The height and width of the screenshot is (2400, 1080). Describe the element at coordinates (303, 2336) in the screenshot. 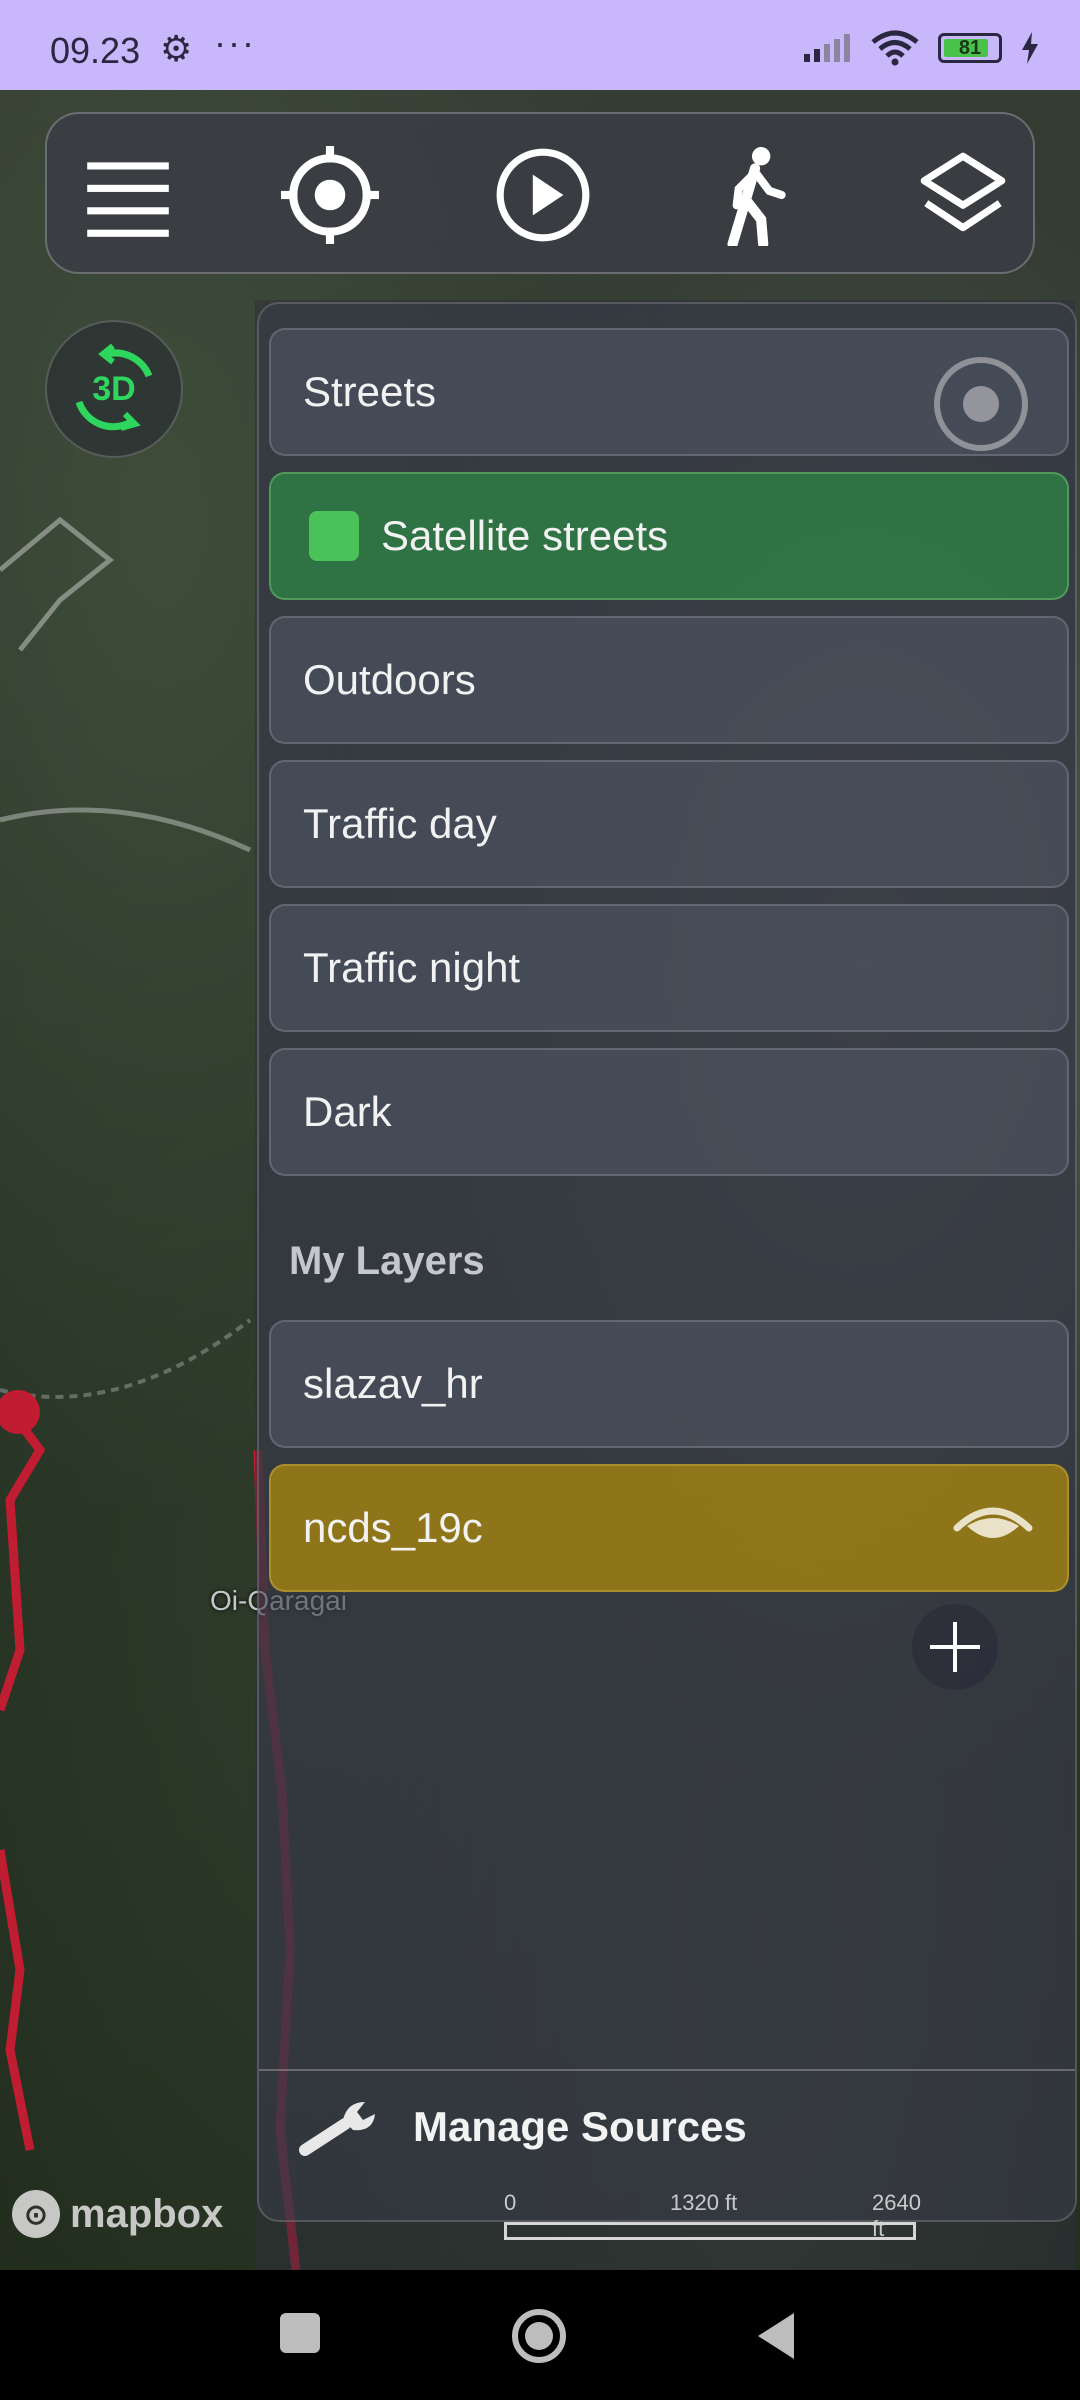

I see `square-icon` at that location.